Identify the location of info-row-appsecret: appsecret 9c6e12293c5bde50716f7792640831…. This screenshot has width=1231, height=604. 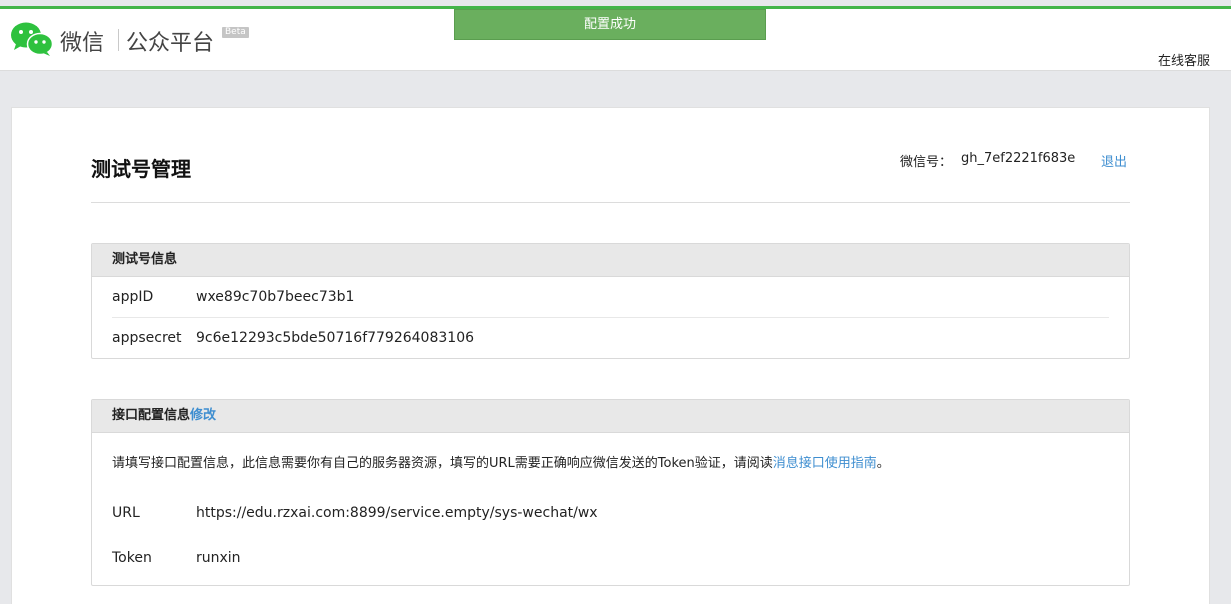
(610, 337).